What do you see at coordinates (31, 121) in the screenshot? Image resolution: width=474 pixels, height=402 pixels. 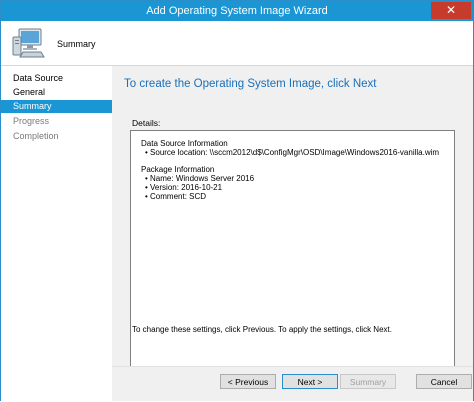 I see `sidebar-item-progress: Progress` at bounding box center [31, 121].